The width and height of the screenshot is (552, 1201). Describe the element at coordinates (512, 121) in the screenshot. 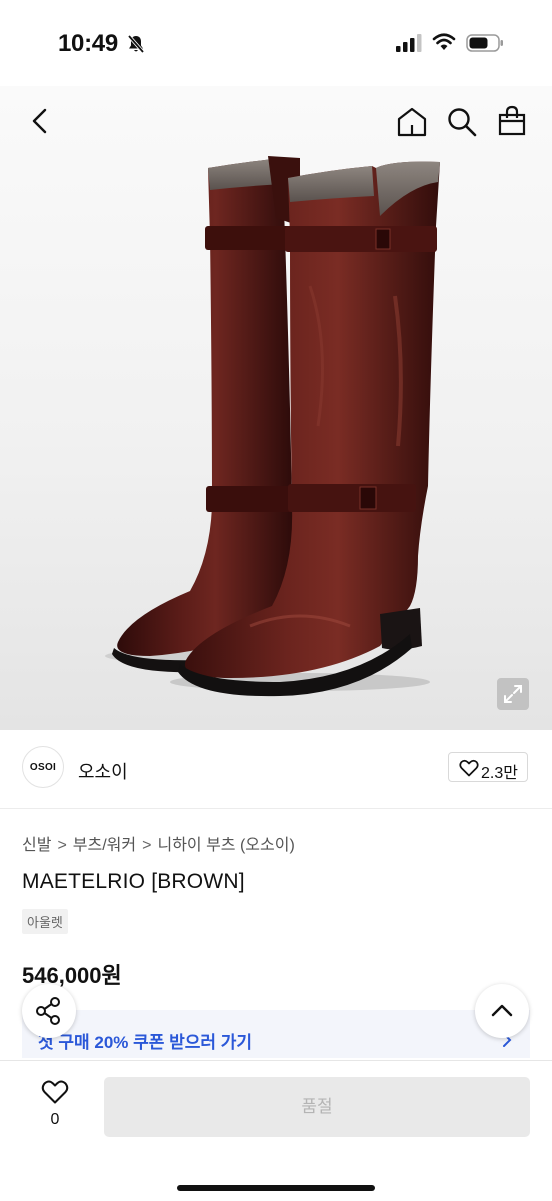

I see `shopping-bag-icon` at that location.